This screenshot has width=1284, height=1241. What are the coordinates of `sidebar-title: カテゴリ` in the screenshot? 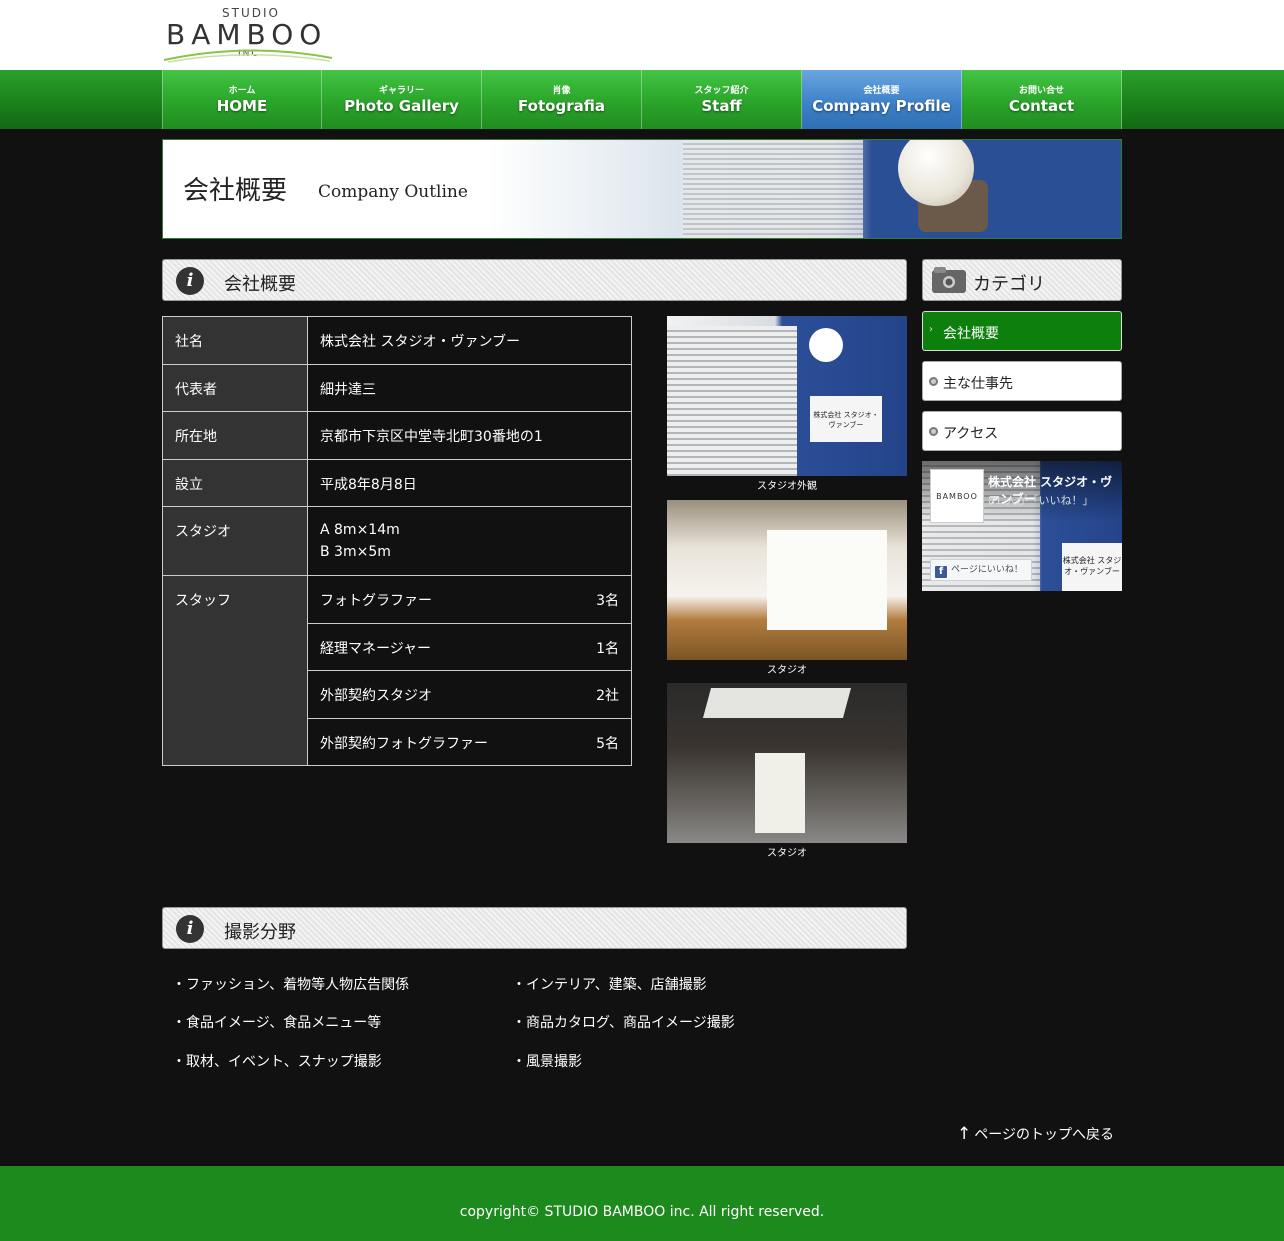 It's located at (1009, 284).